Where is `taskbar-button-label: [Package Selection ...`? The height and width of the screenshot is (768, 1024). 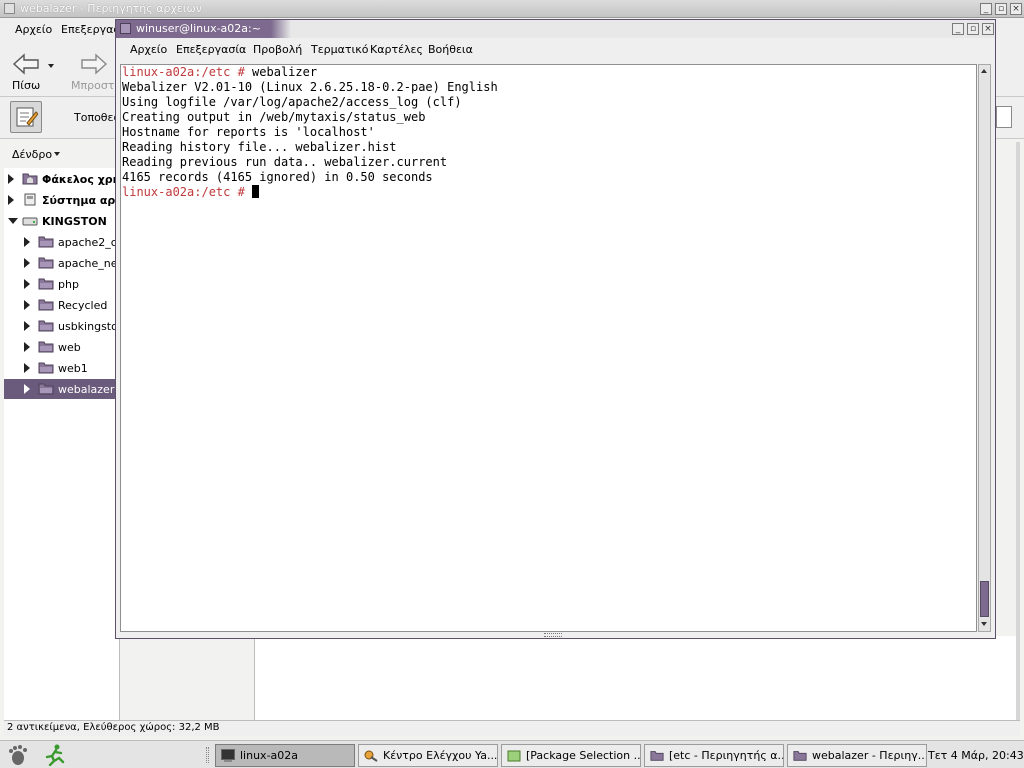
taskbar-button-label: [Package Selection ... is located at coordinates (583, 755).